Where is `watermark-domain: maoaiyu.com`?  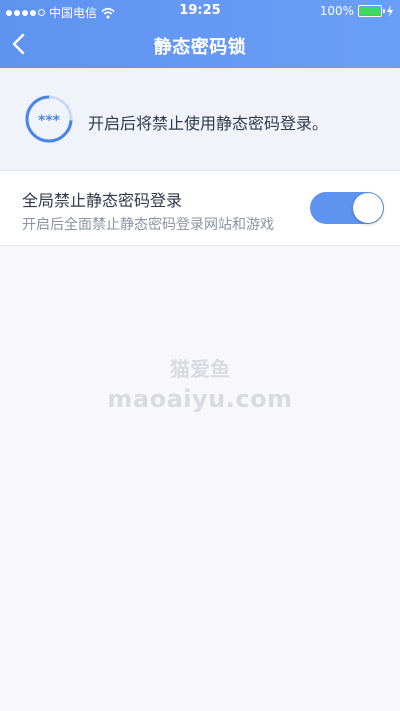
watermark-domain: maoaiyu.com is located at coordinates (200, 399).